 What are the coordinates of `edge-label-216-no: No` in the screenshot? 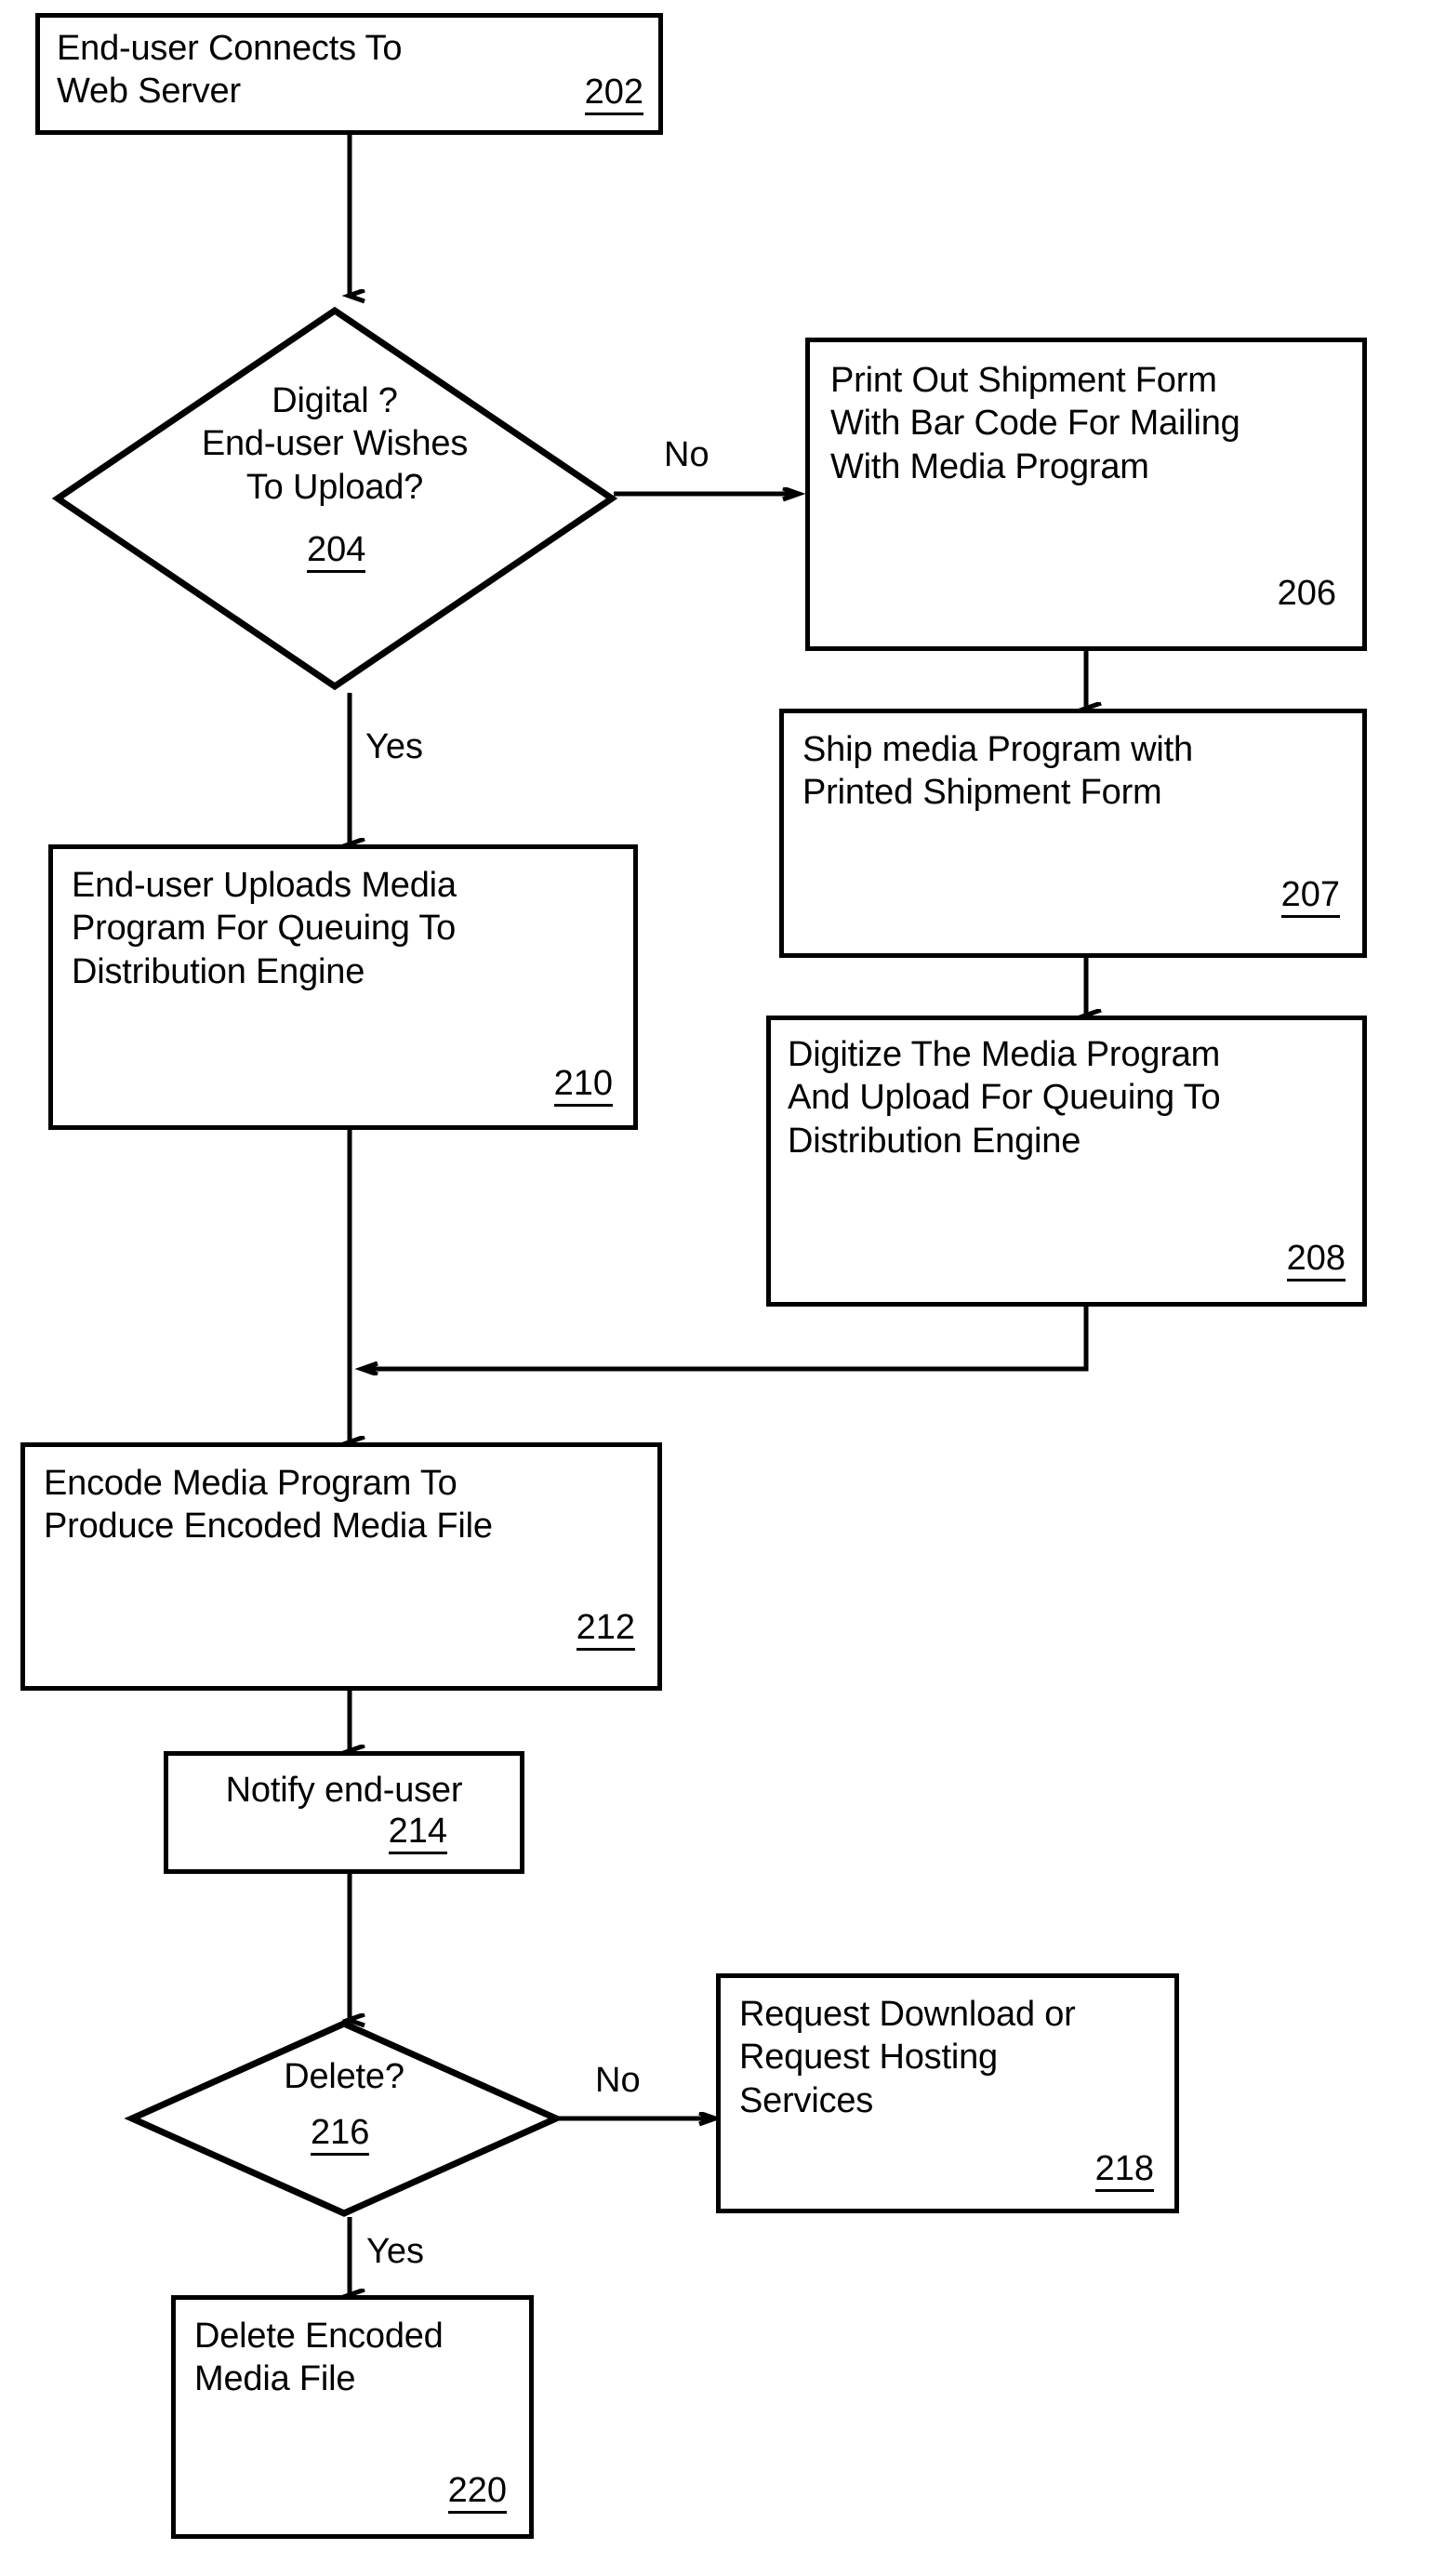 It's located at (618, 2080).